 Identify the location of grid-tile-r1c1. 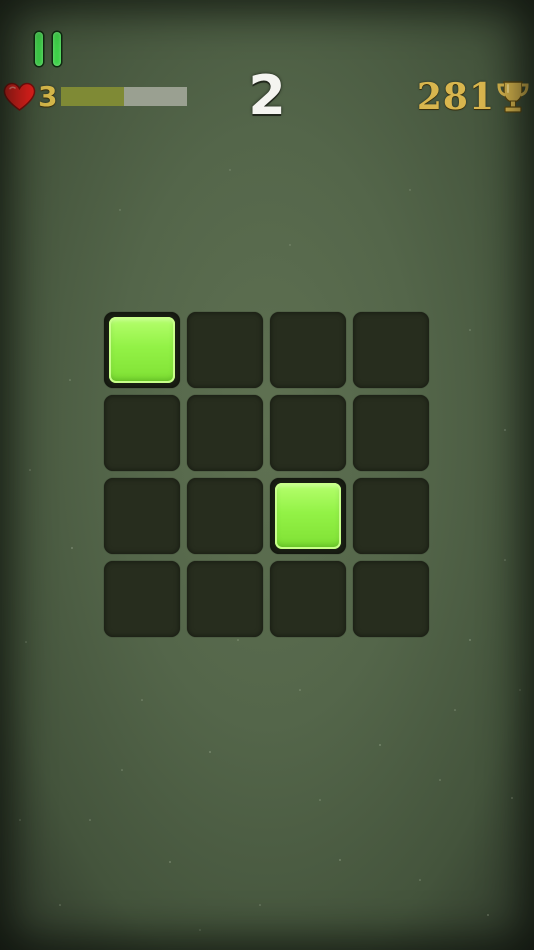
(225, 433).